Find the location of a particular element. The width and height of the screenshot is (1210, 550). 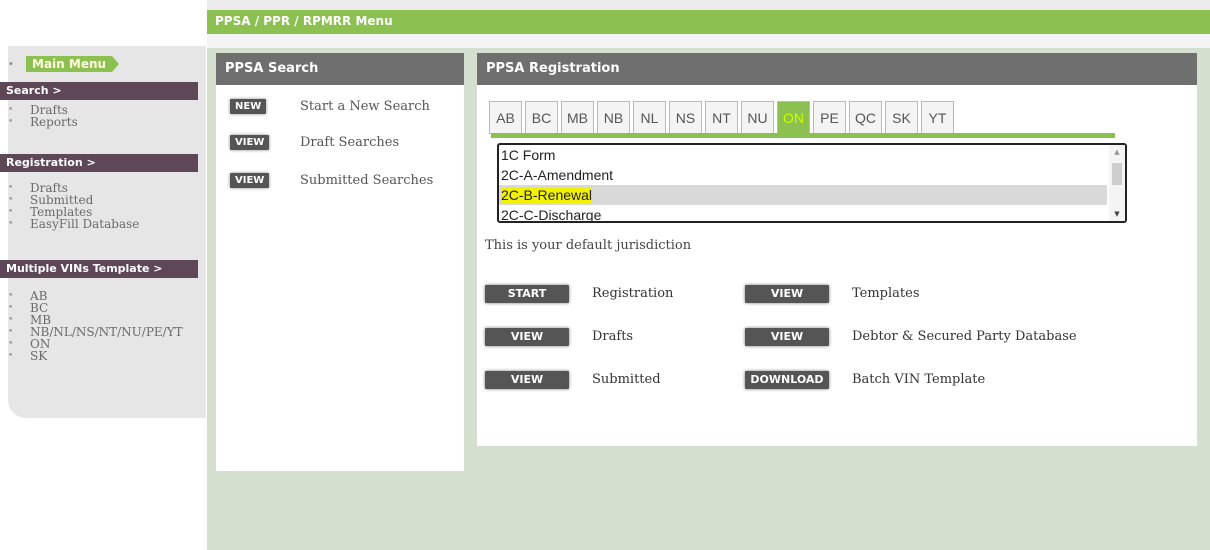

sidebar-search-list: • Drafts • Reports is located at coordinates (43, 116).